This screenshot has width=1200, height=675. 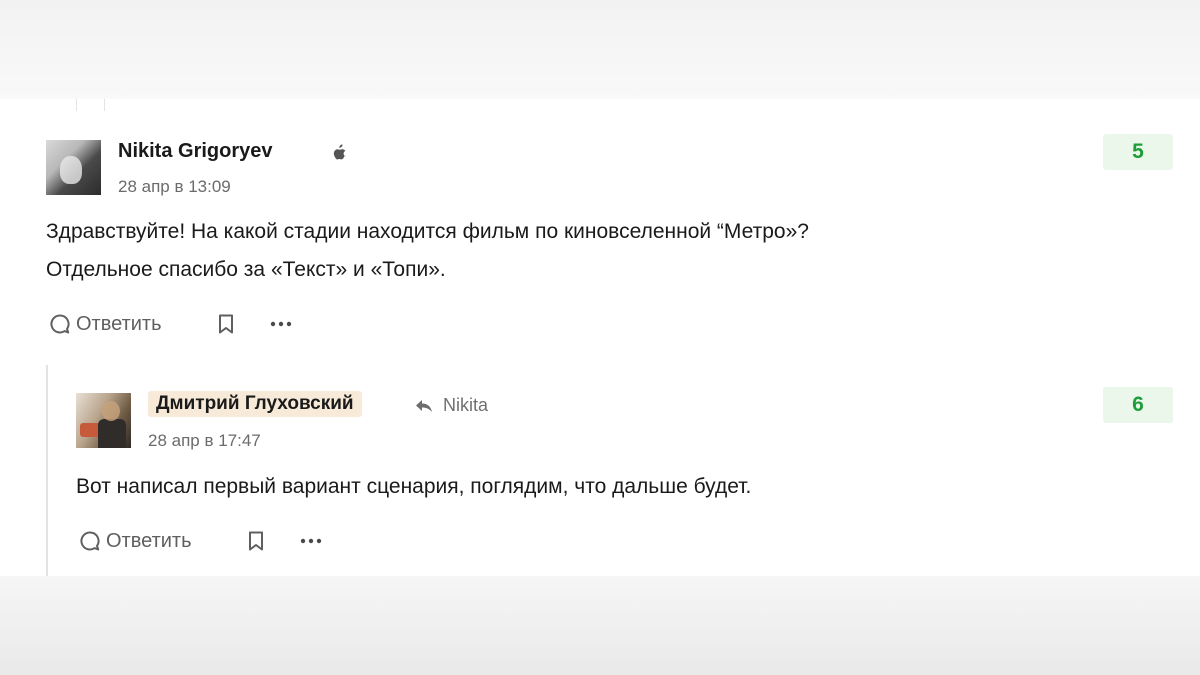 I want to click on author-name: Дмитрий Глуховский, so click(x=255, y=404).